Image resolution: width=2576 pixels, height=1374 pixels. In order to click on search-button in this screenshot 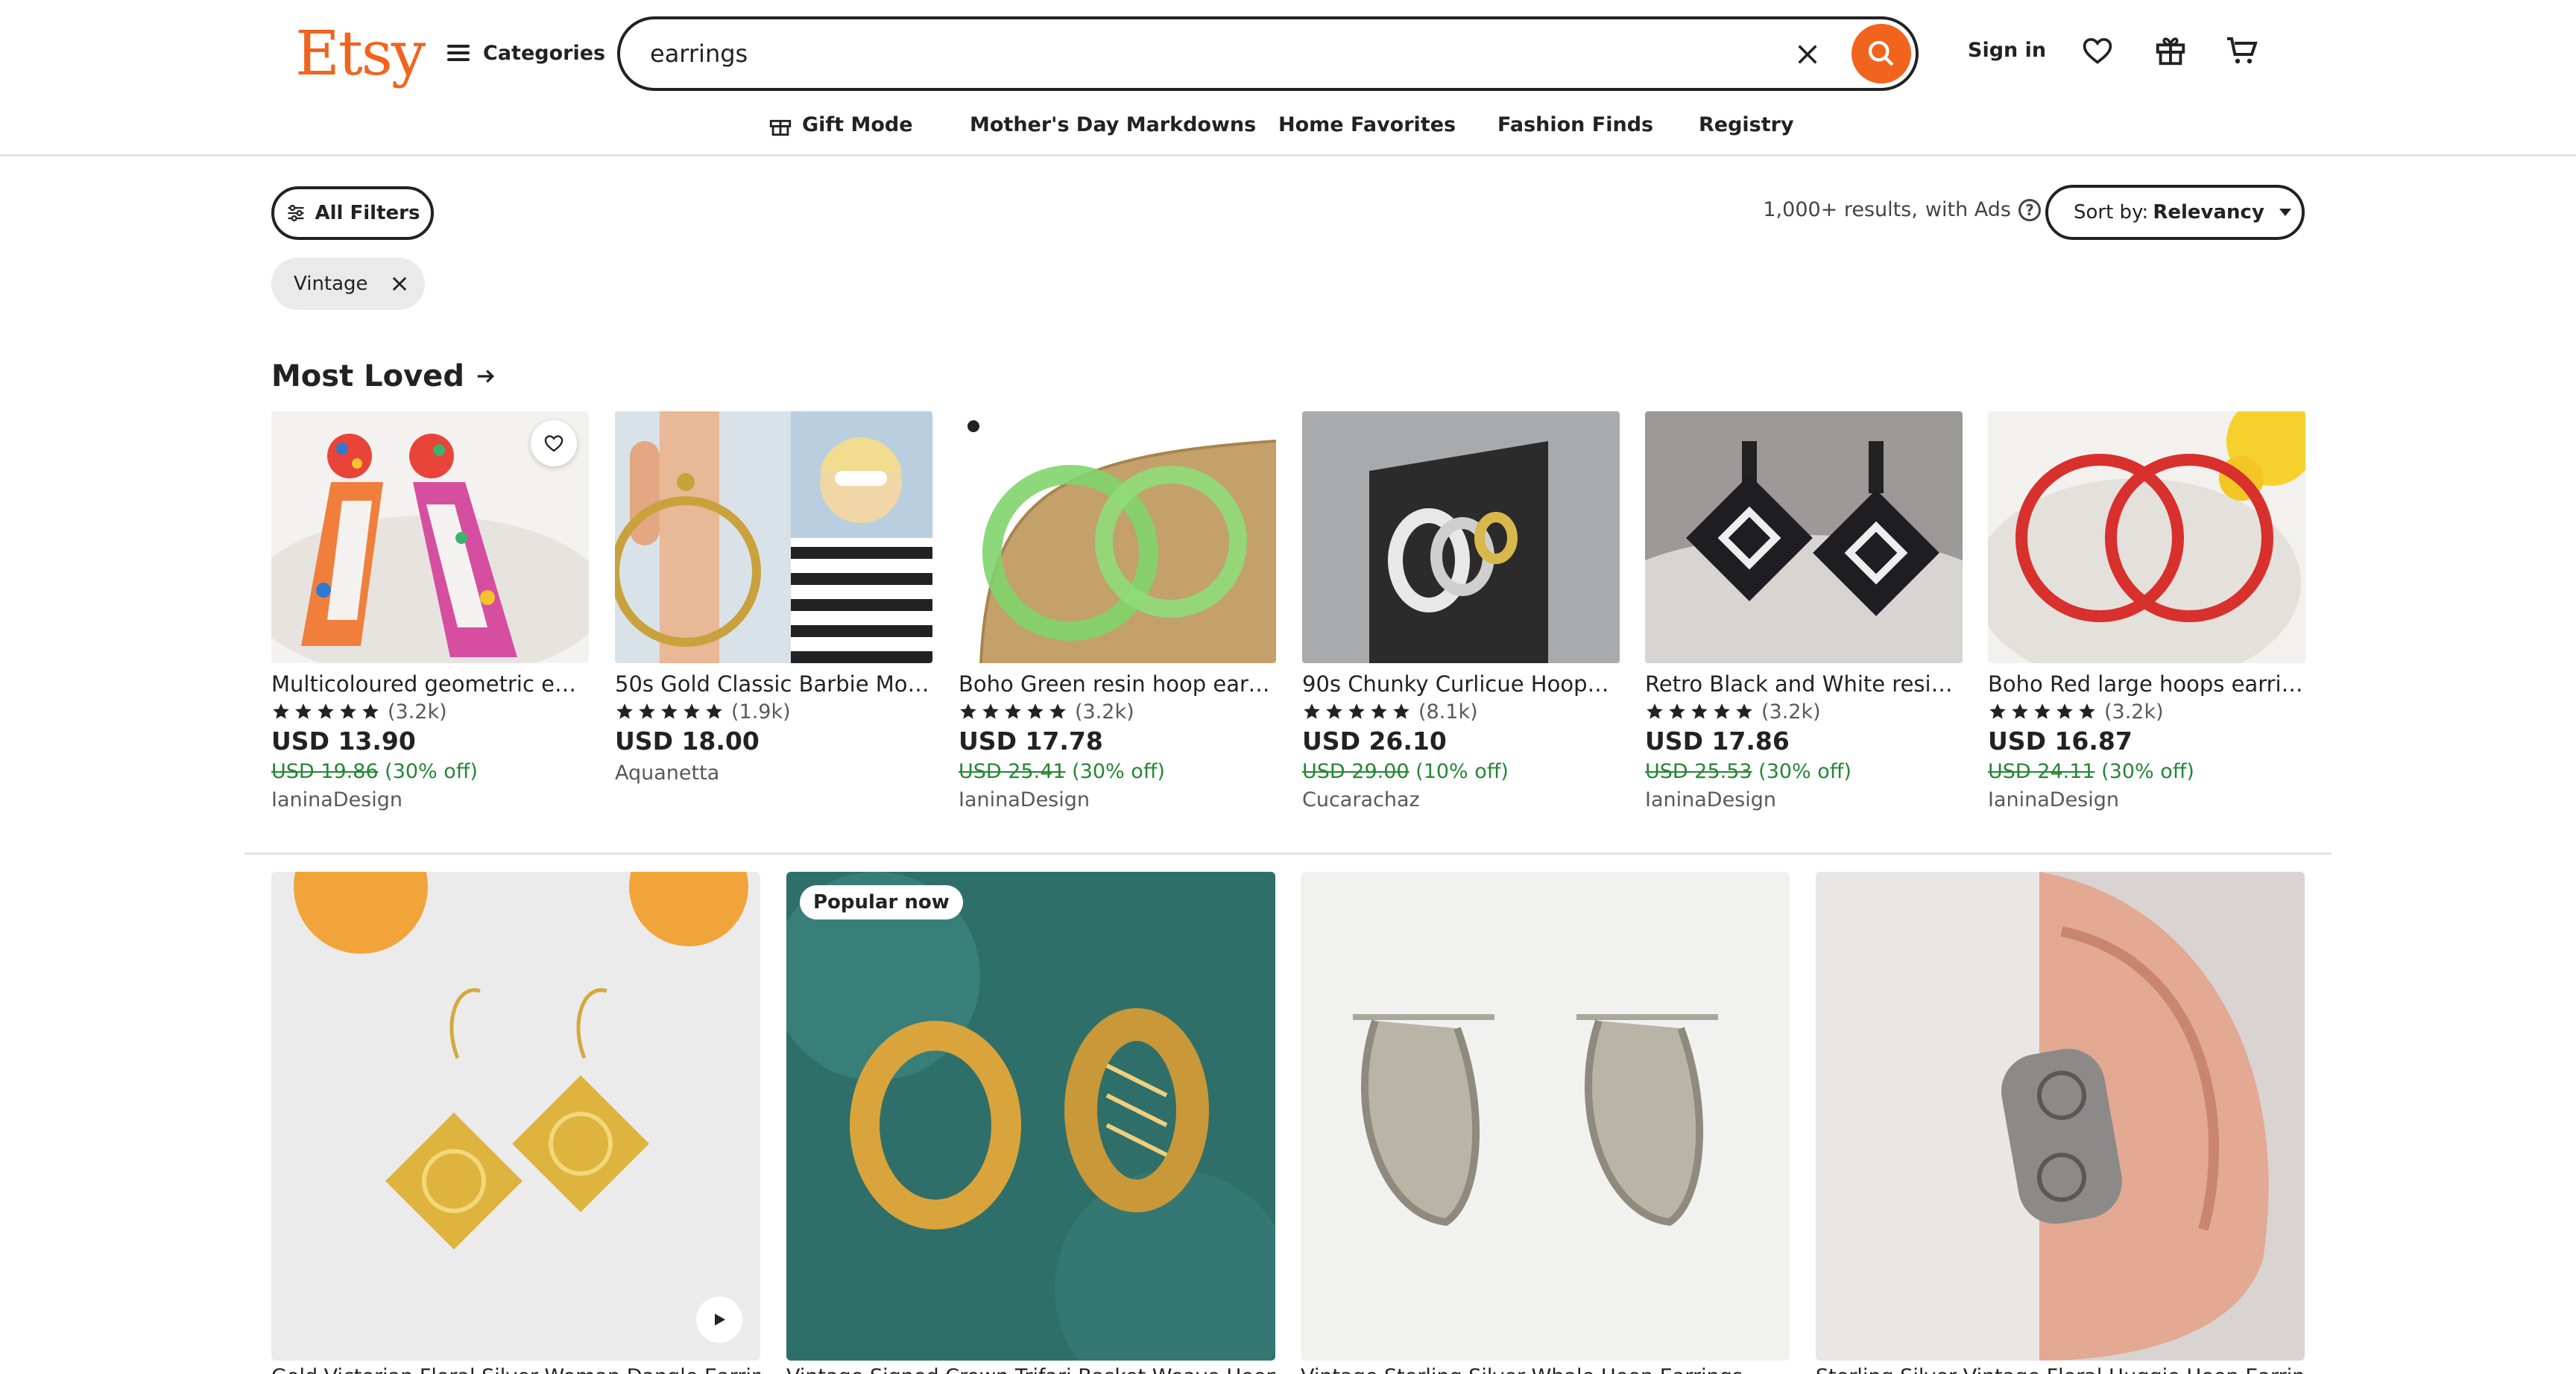, I will do `click(1881, 53)`.